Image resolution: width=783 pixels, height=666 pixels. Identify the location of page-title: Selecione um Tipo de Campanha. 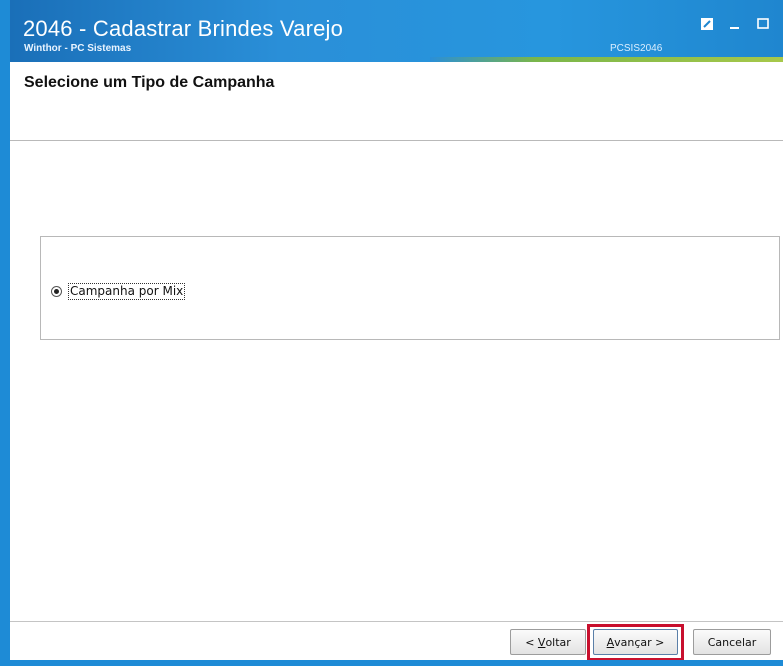
(149, 82).